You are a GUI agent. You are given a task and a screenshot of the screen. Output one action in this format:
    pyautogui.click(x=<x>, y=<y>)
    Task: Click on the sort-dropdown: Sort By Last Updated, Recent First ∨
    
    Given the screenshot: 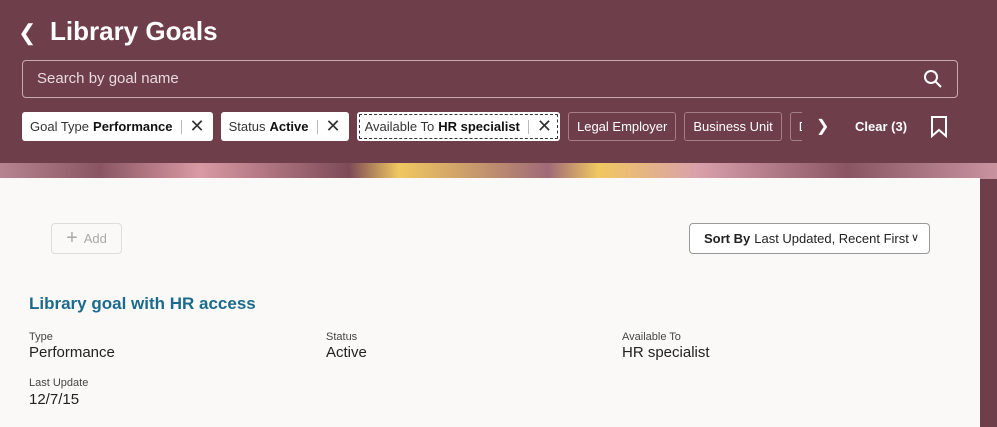 What is the action you would take?
    pyautogui.click(x=809, y=238)
    